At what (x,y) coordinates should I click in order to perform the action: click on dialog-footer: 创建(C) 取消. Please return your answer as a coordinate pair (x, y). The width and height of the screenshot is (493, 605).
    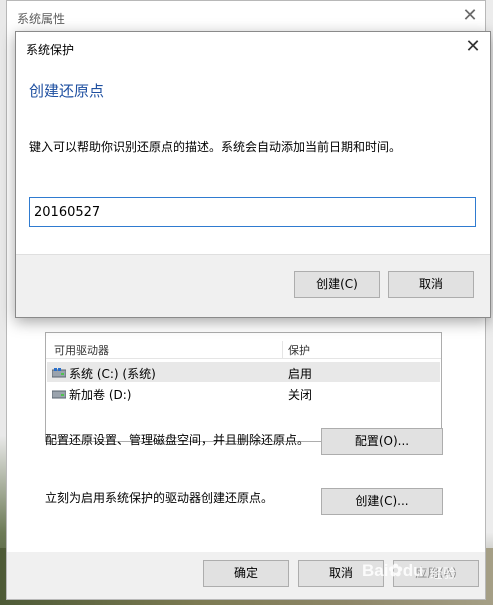
    Looking at the image, I should click on (253, 285).